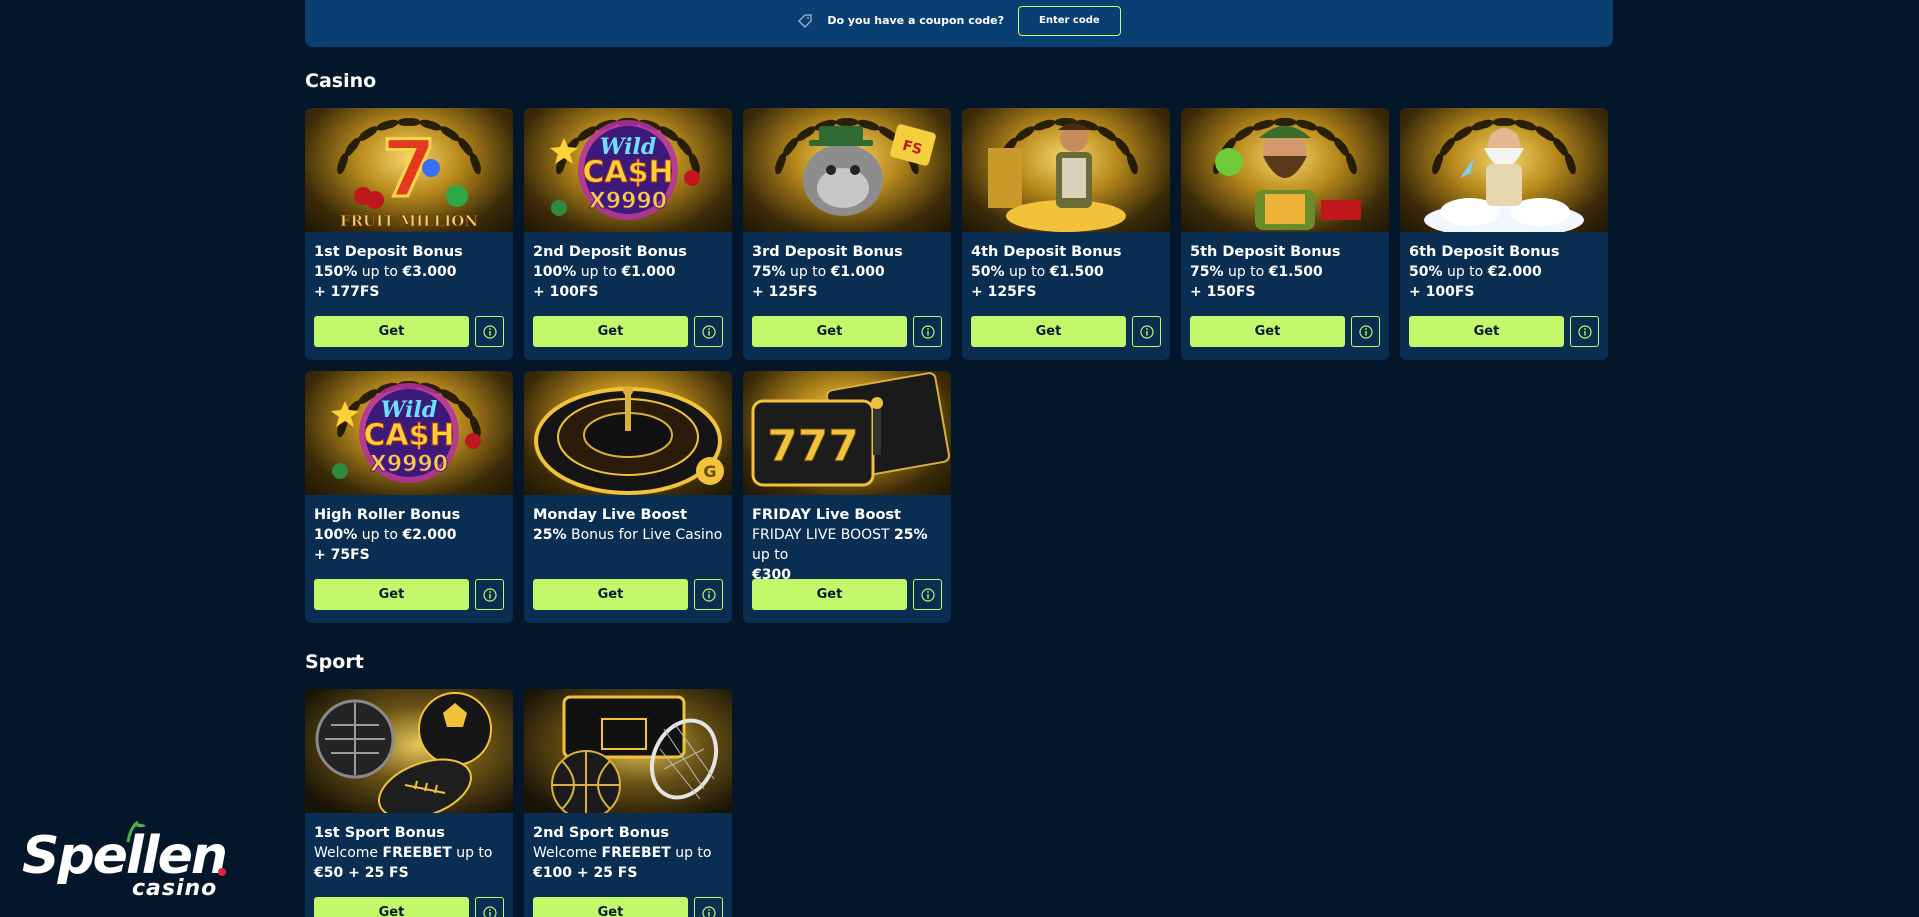 This screenshot has height=917, width=1919. Describe the element at coordinates (1426, 272) in the screenshot. I see `offer-percentage: 50%` at that location.